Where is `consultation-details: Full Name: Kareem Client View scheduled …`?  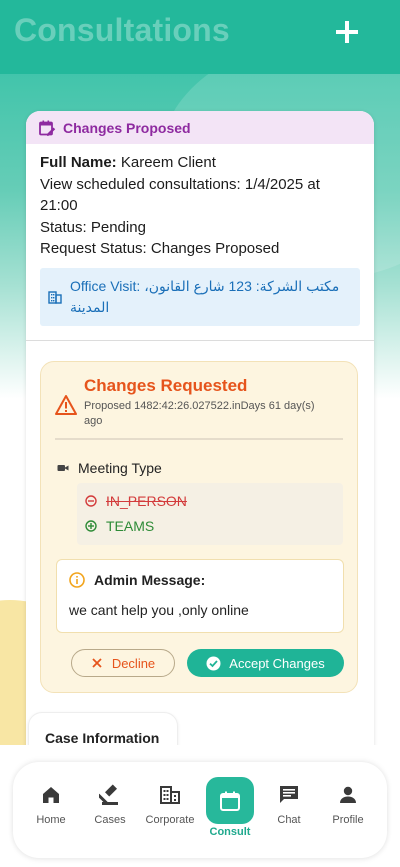 consultation-details: Full Name: Kareem Client View scheduled … is located at coordinates (200, 202).